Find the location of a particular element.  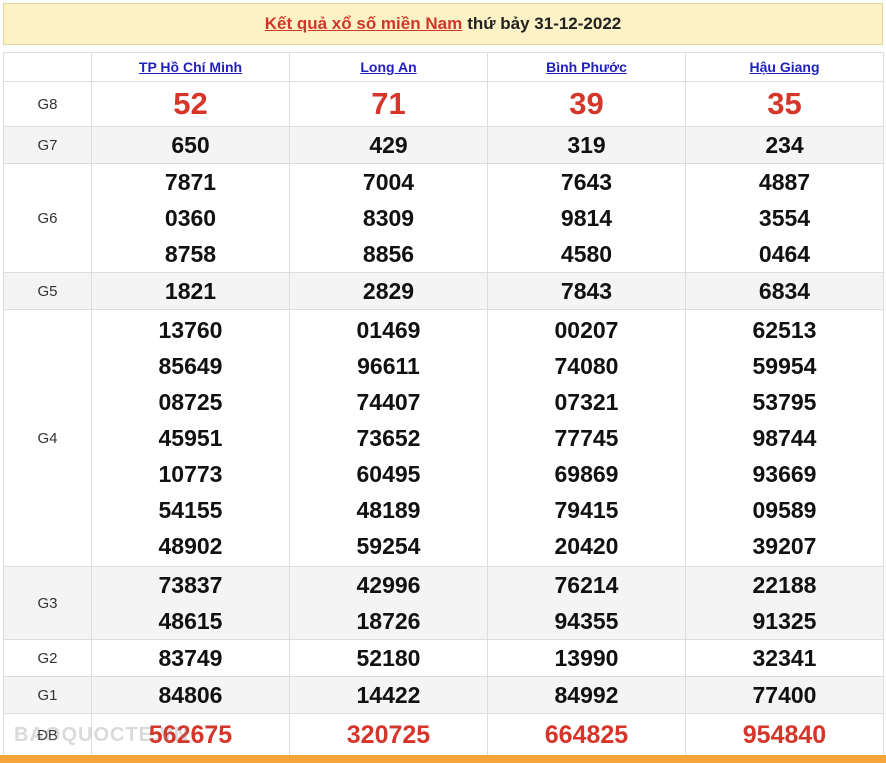

prize-cell: 22188 91325 is located at coordinates (784, 603).